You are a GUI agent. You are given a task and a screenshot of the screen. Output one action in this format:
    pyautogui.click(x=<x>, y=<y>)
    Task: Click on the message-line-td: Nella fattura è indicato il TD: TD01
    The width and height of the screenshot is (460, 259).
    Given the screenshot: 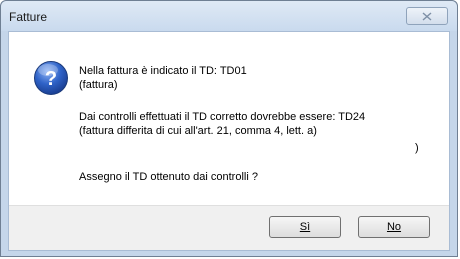 What is the action you would take?
    pyautogui.click(x=163, y=71)
    